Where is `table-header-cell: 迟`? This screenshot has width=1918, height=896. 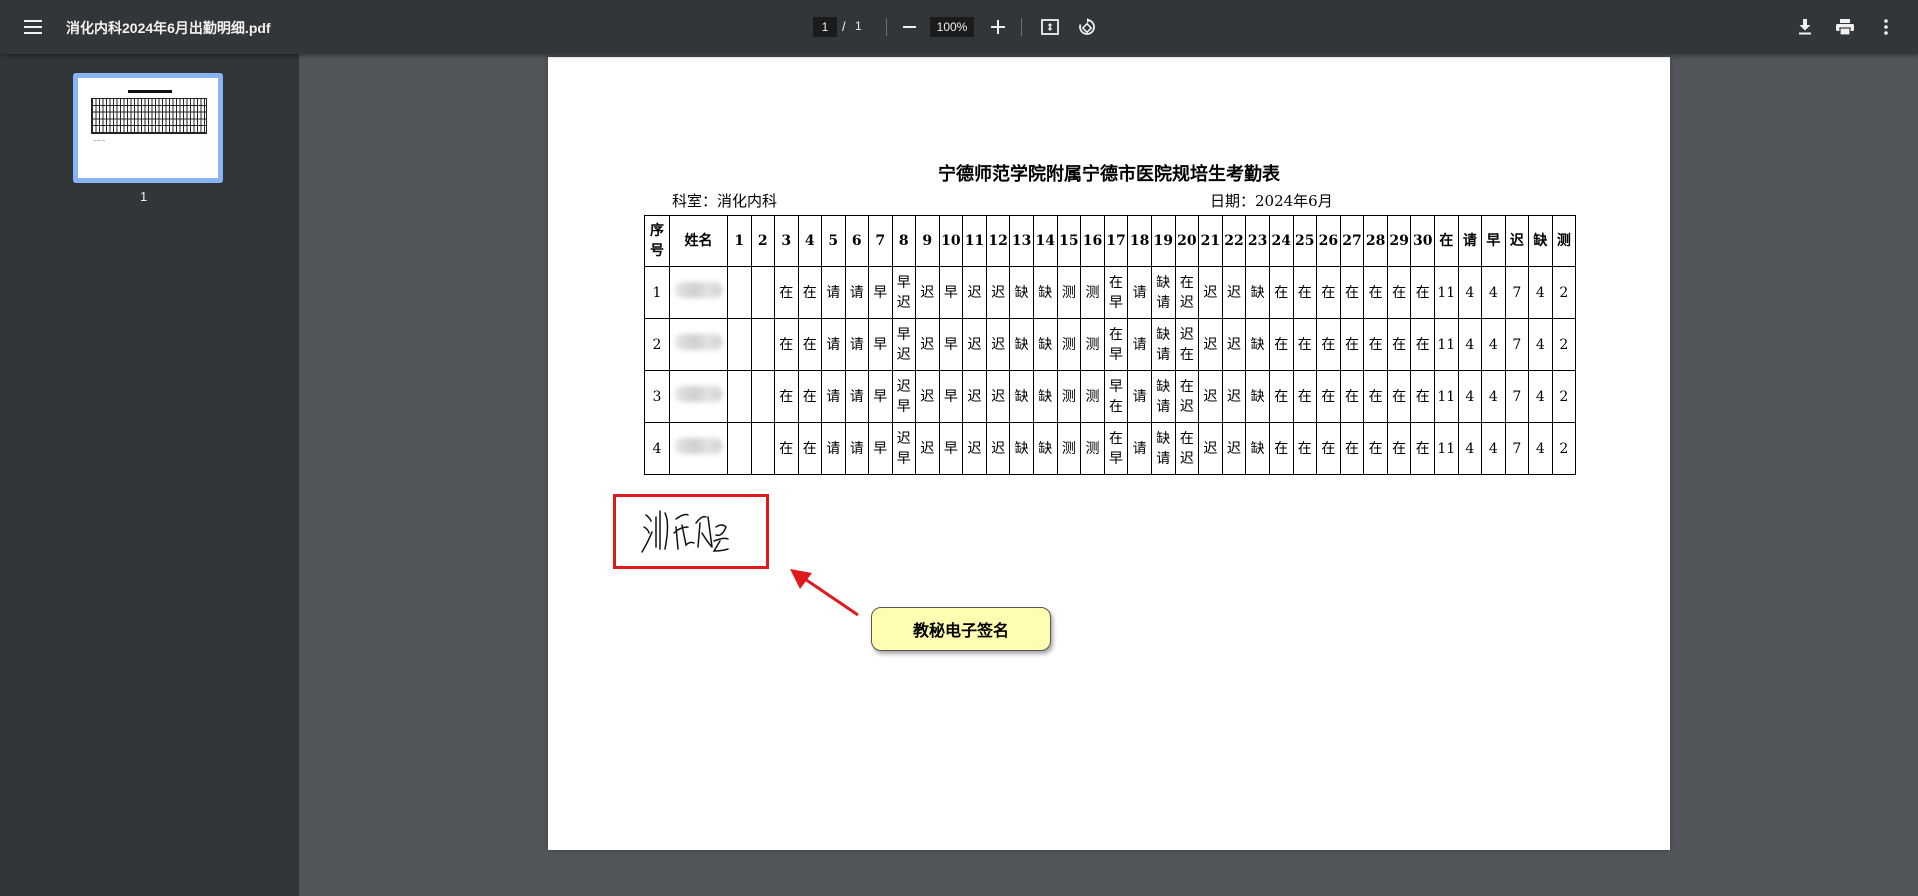
table-header-cell: 迟 is located at coordinates (1517, 241).